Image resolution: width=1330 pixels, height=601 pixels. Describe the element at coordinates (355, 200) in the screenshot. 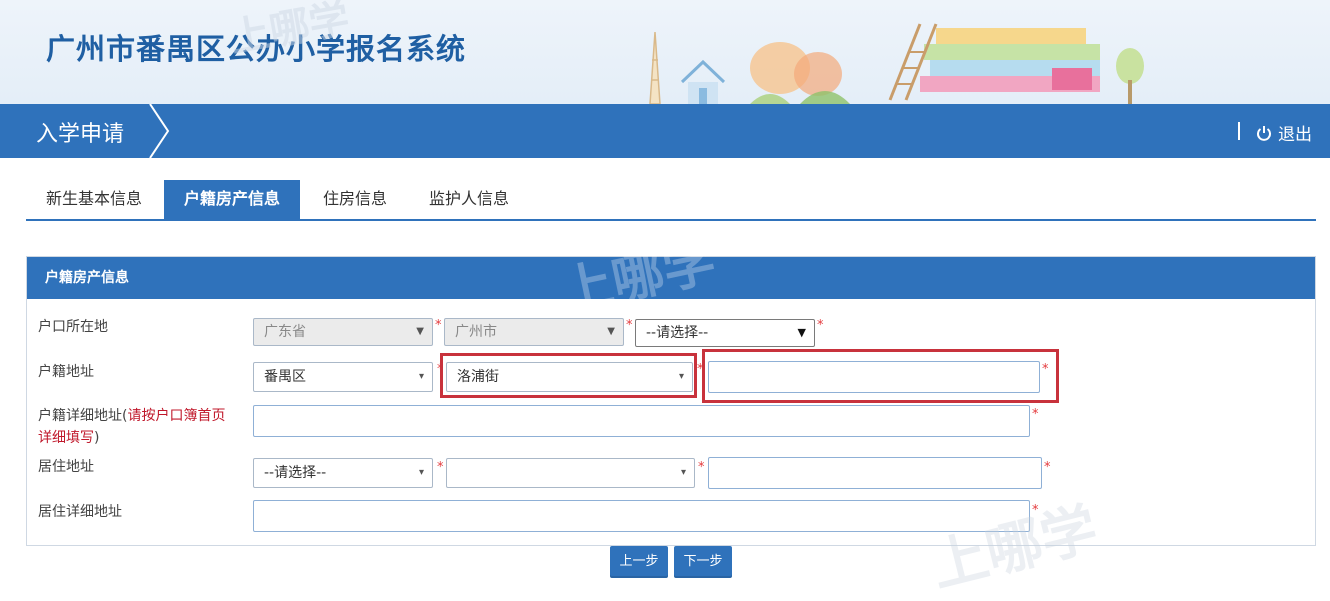

I see `tab-housing: 住房信息` at that location.